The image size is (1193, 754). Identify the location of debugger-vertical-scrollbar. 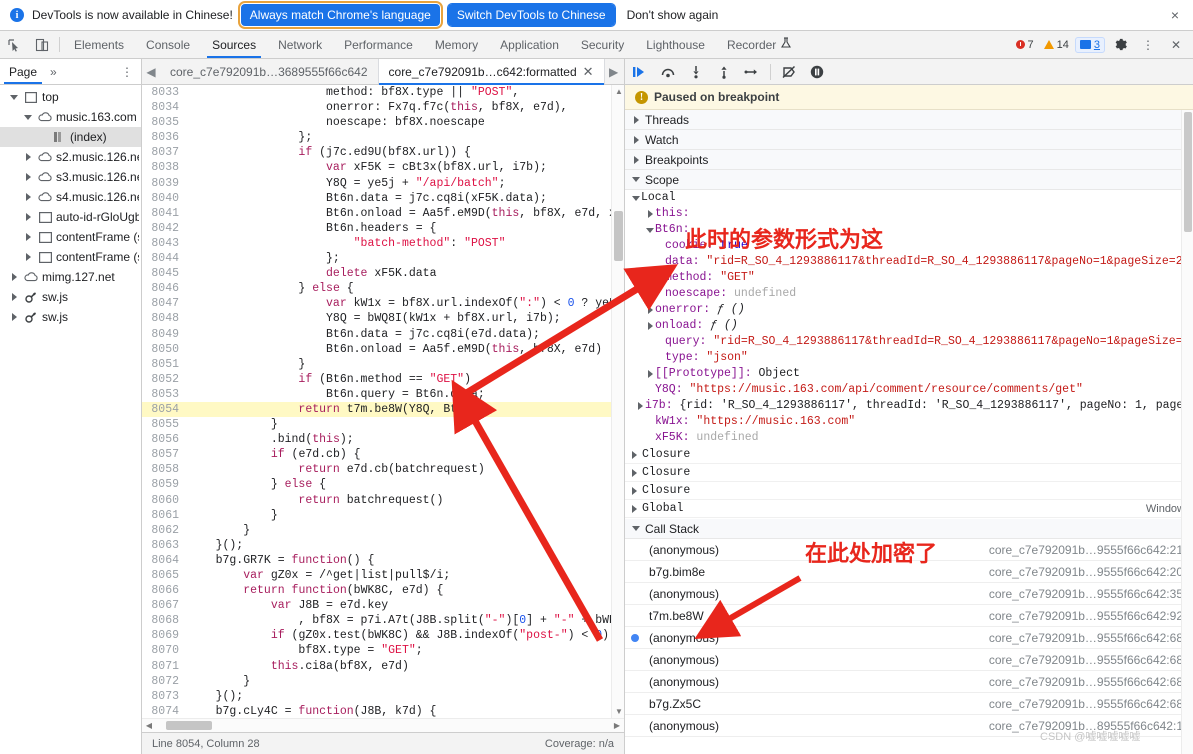
(1187, 432).